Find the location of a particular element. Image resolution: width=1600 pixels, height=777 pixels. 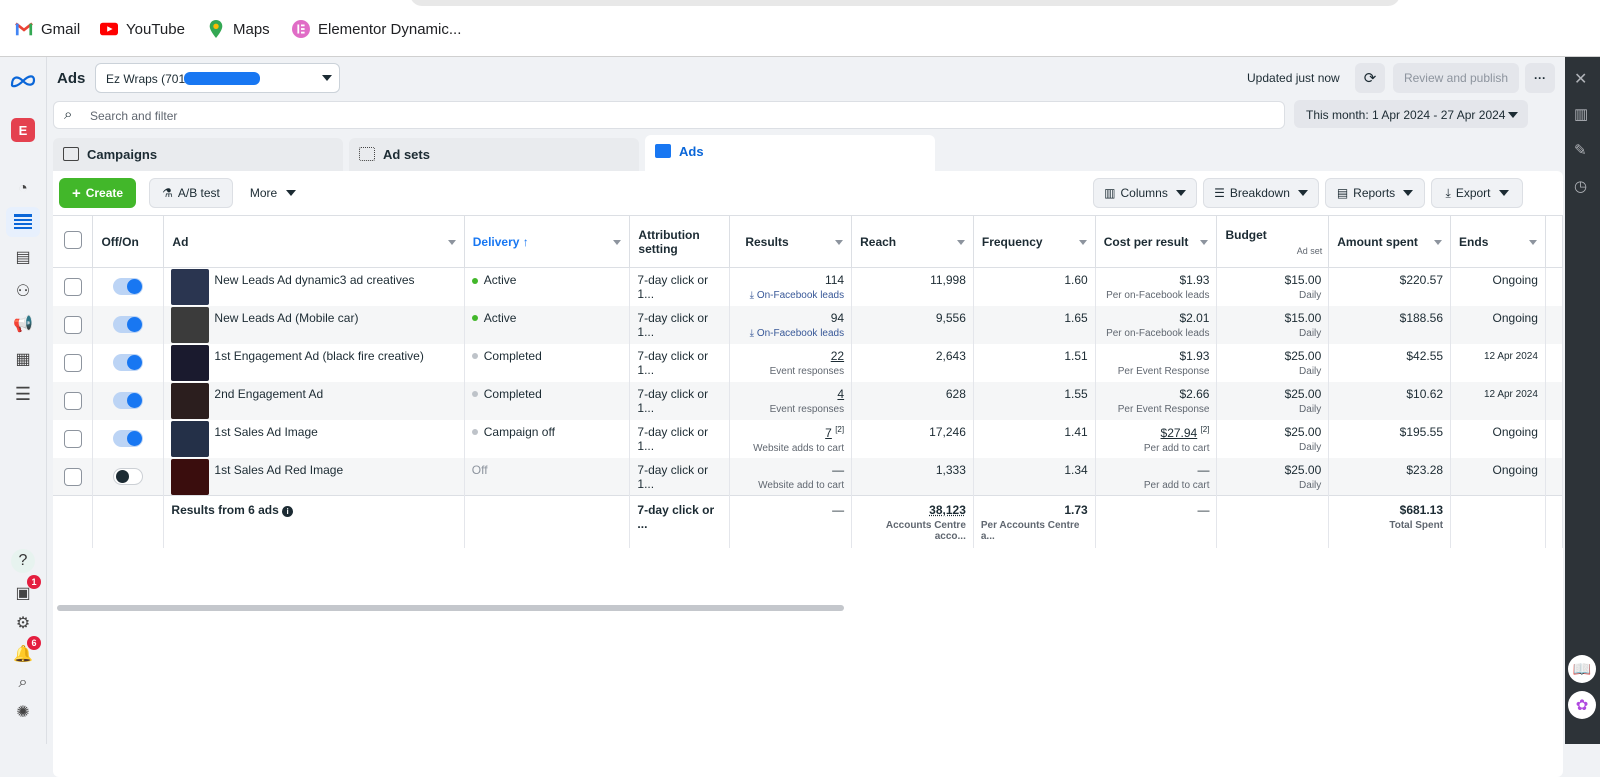

col-results: Results is located at coordinates (791, 242).